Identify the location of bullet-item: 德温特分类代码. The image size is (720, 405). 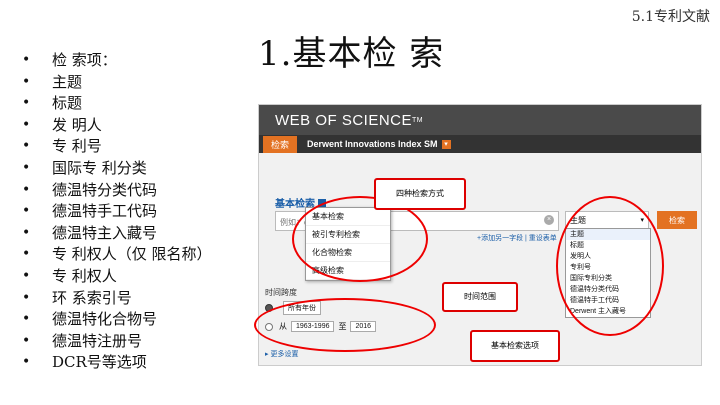
(117, 191).